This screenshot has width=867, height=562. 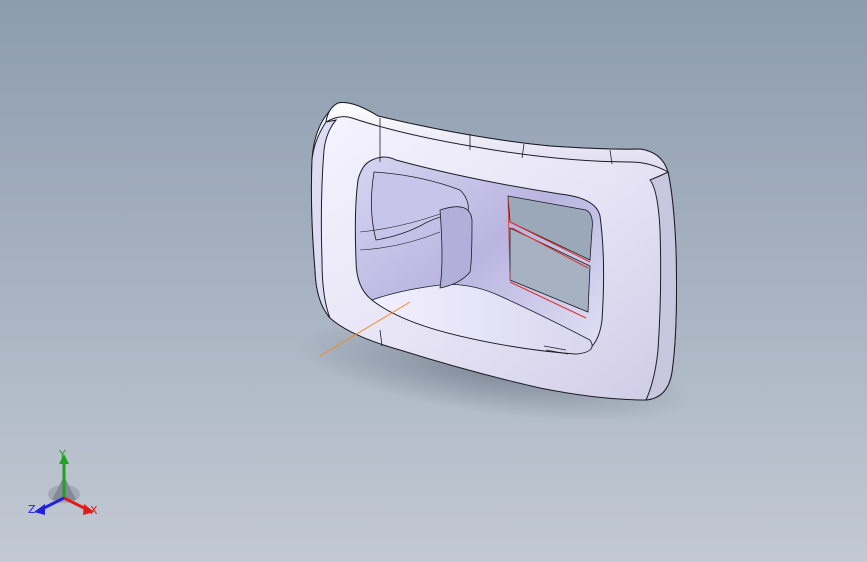 What do you see at coordinates (62, 454) in the screenshot?
I see `y-axis-label: Y` at bounding box center [62, 454].